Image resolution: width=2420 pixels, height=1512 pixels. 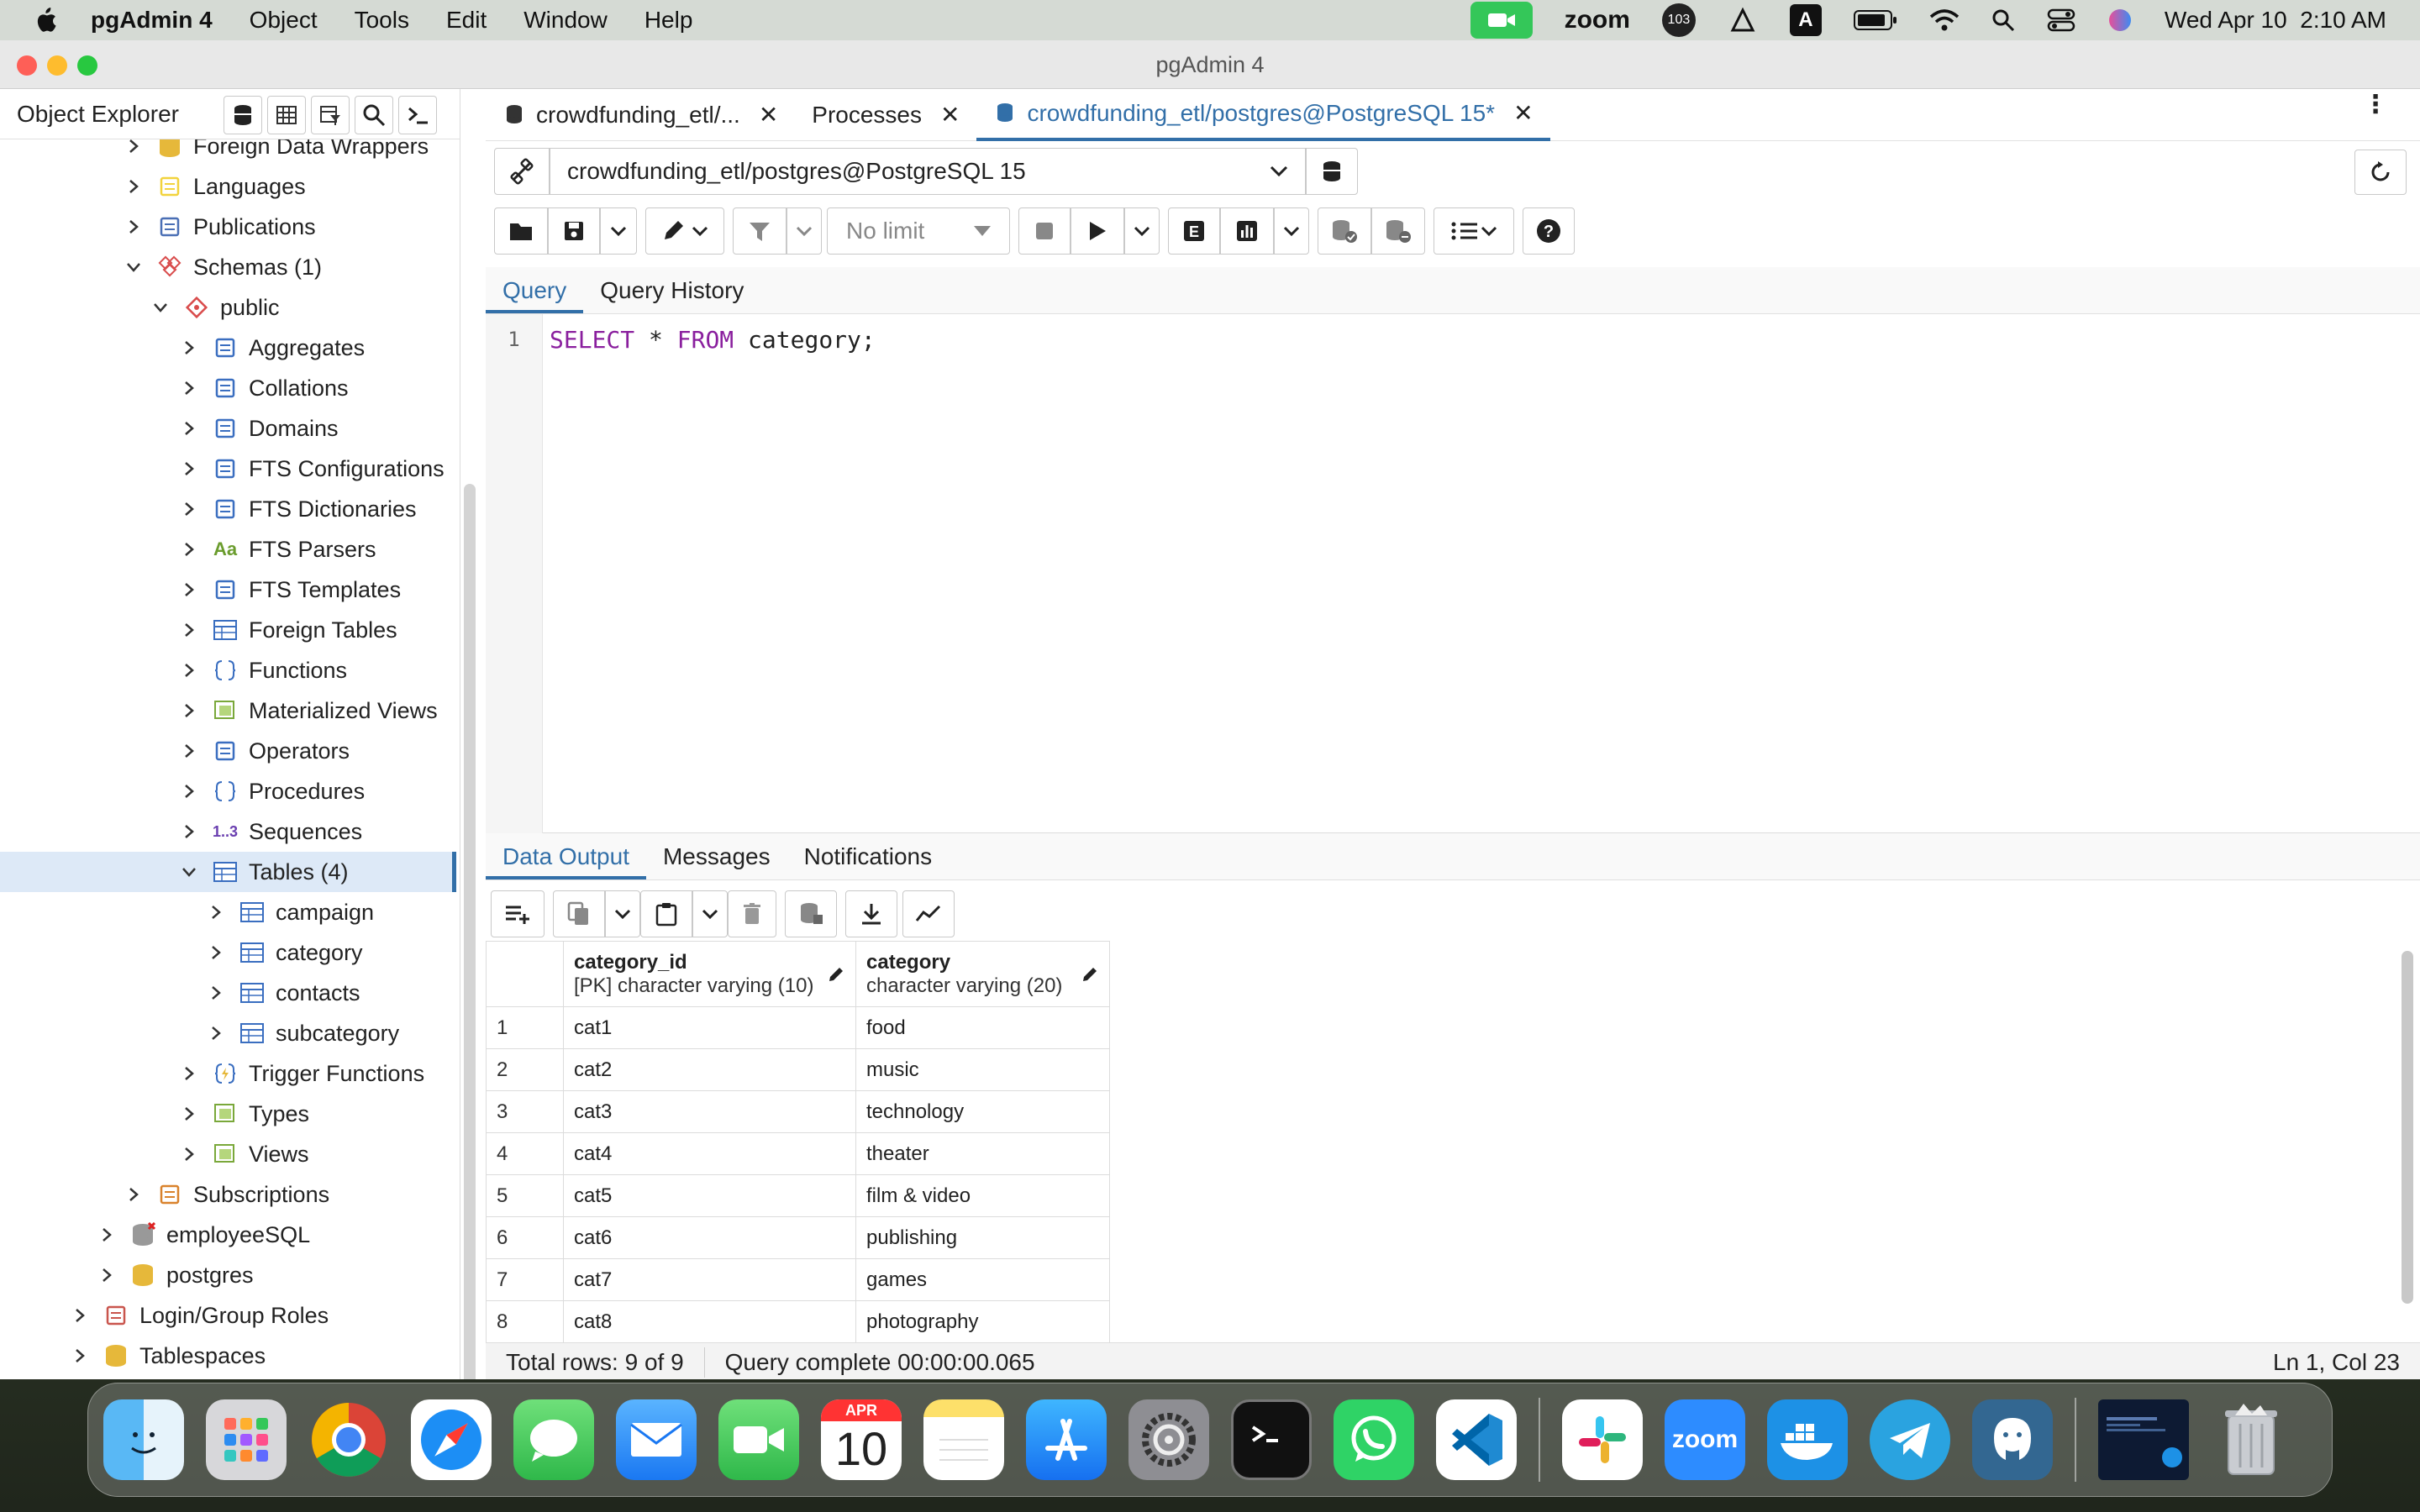 What do you see at coordinates (451, 1439) in the screenshot?
I see `dock-safari` at bounding box center [451, 1439].